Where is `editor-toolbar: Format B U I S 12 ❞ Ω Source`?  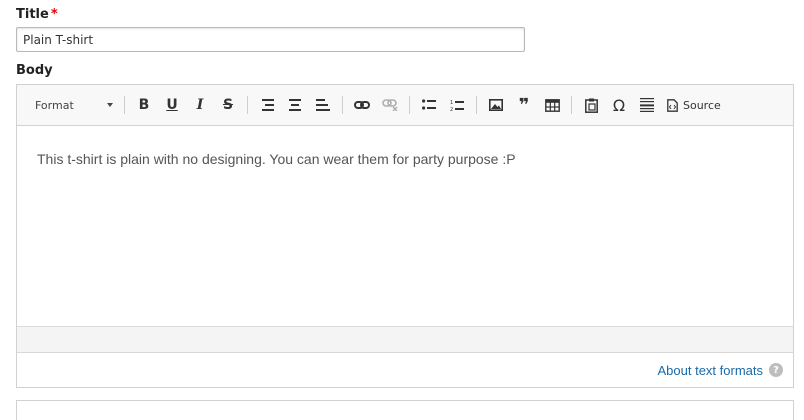
editor-toolbar: Format B U I S 12 ❞ Ω Source is located at coordinates (405, 105).